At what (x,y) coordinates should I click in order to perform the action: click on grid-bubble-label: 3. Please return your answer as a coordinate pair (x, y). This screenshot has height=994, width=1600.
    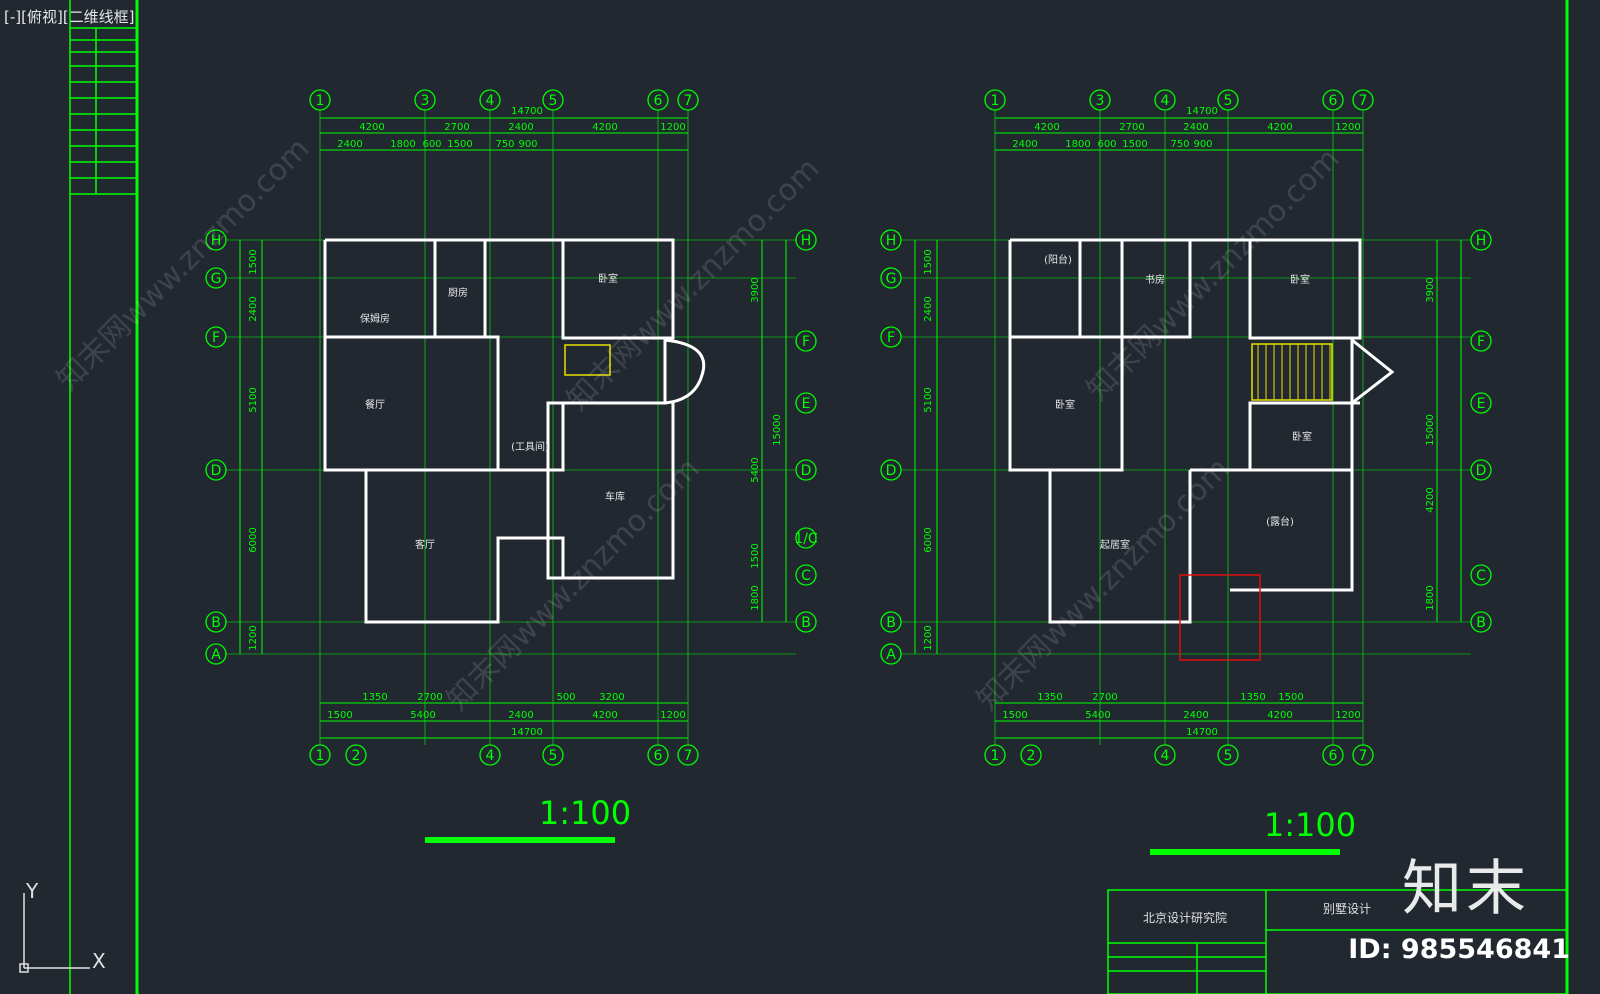
    Looking at the image, I should click on (425, 101).